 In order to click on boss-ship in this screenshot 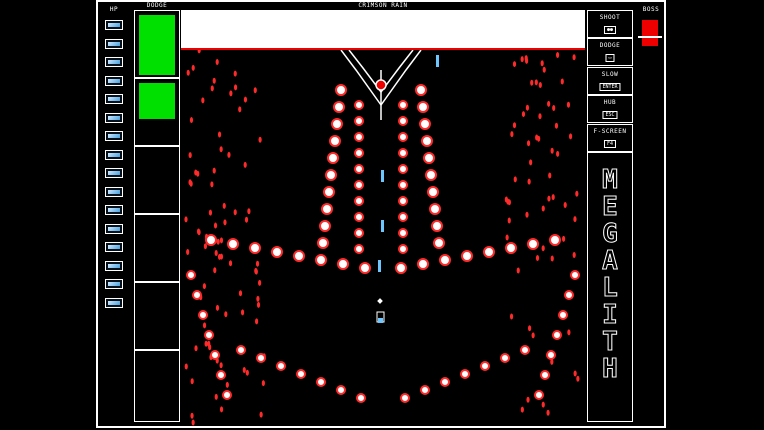, I will do `click(381, 85)`.